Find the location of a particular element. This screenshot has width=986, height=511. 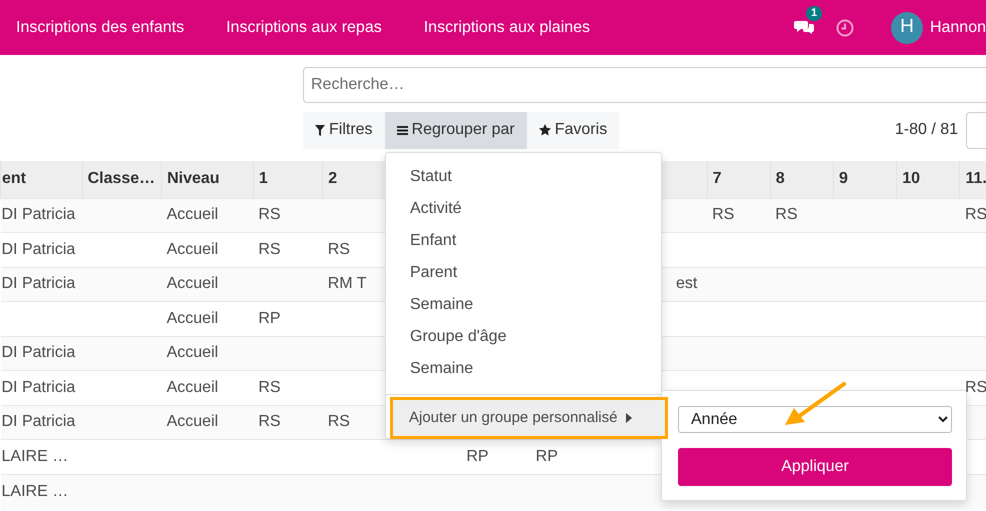

column-header: 1 is located at coordinates (263, 179).